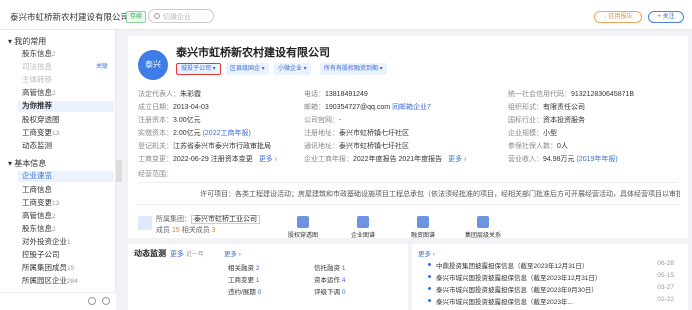  What do you see at coordinates (253, 53) in the screenshot?
I see `company-title: 泰兴市虹桥新农村建设有限公司` at bounding box center [253, 53].